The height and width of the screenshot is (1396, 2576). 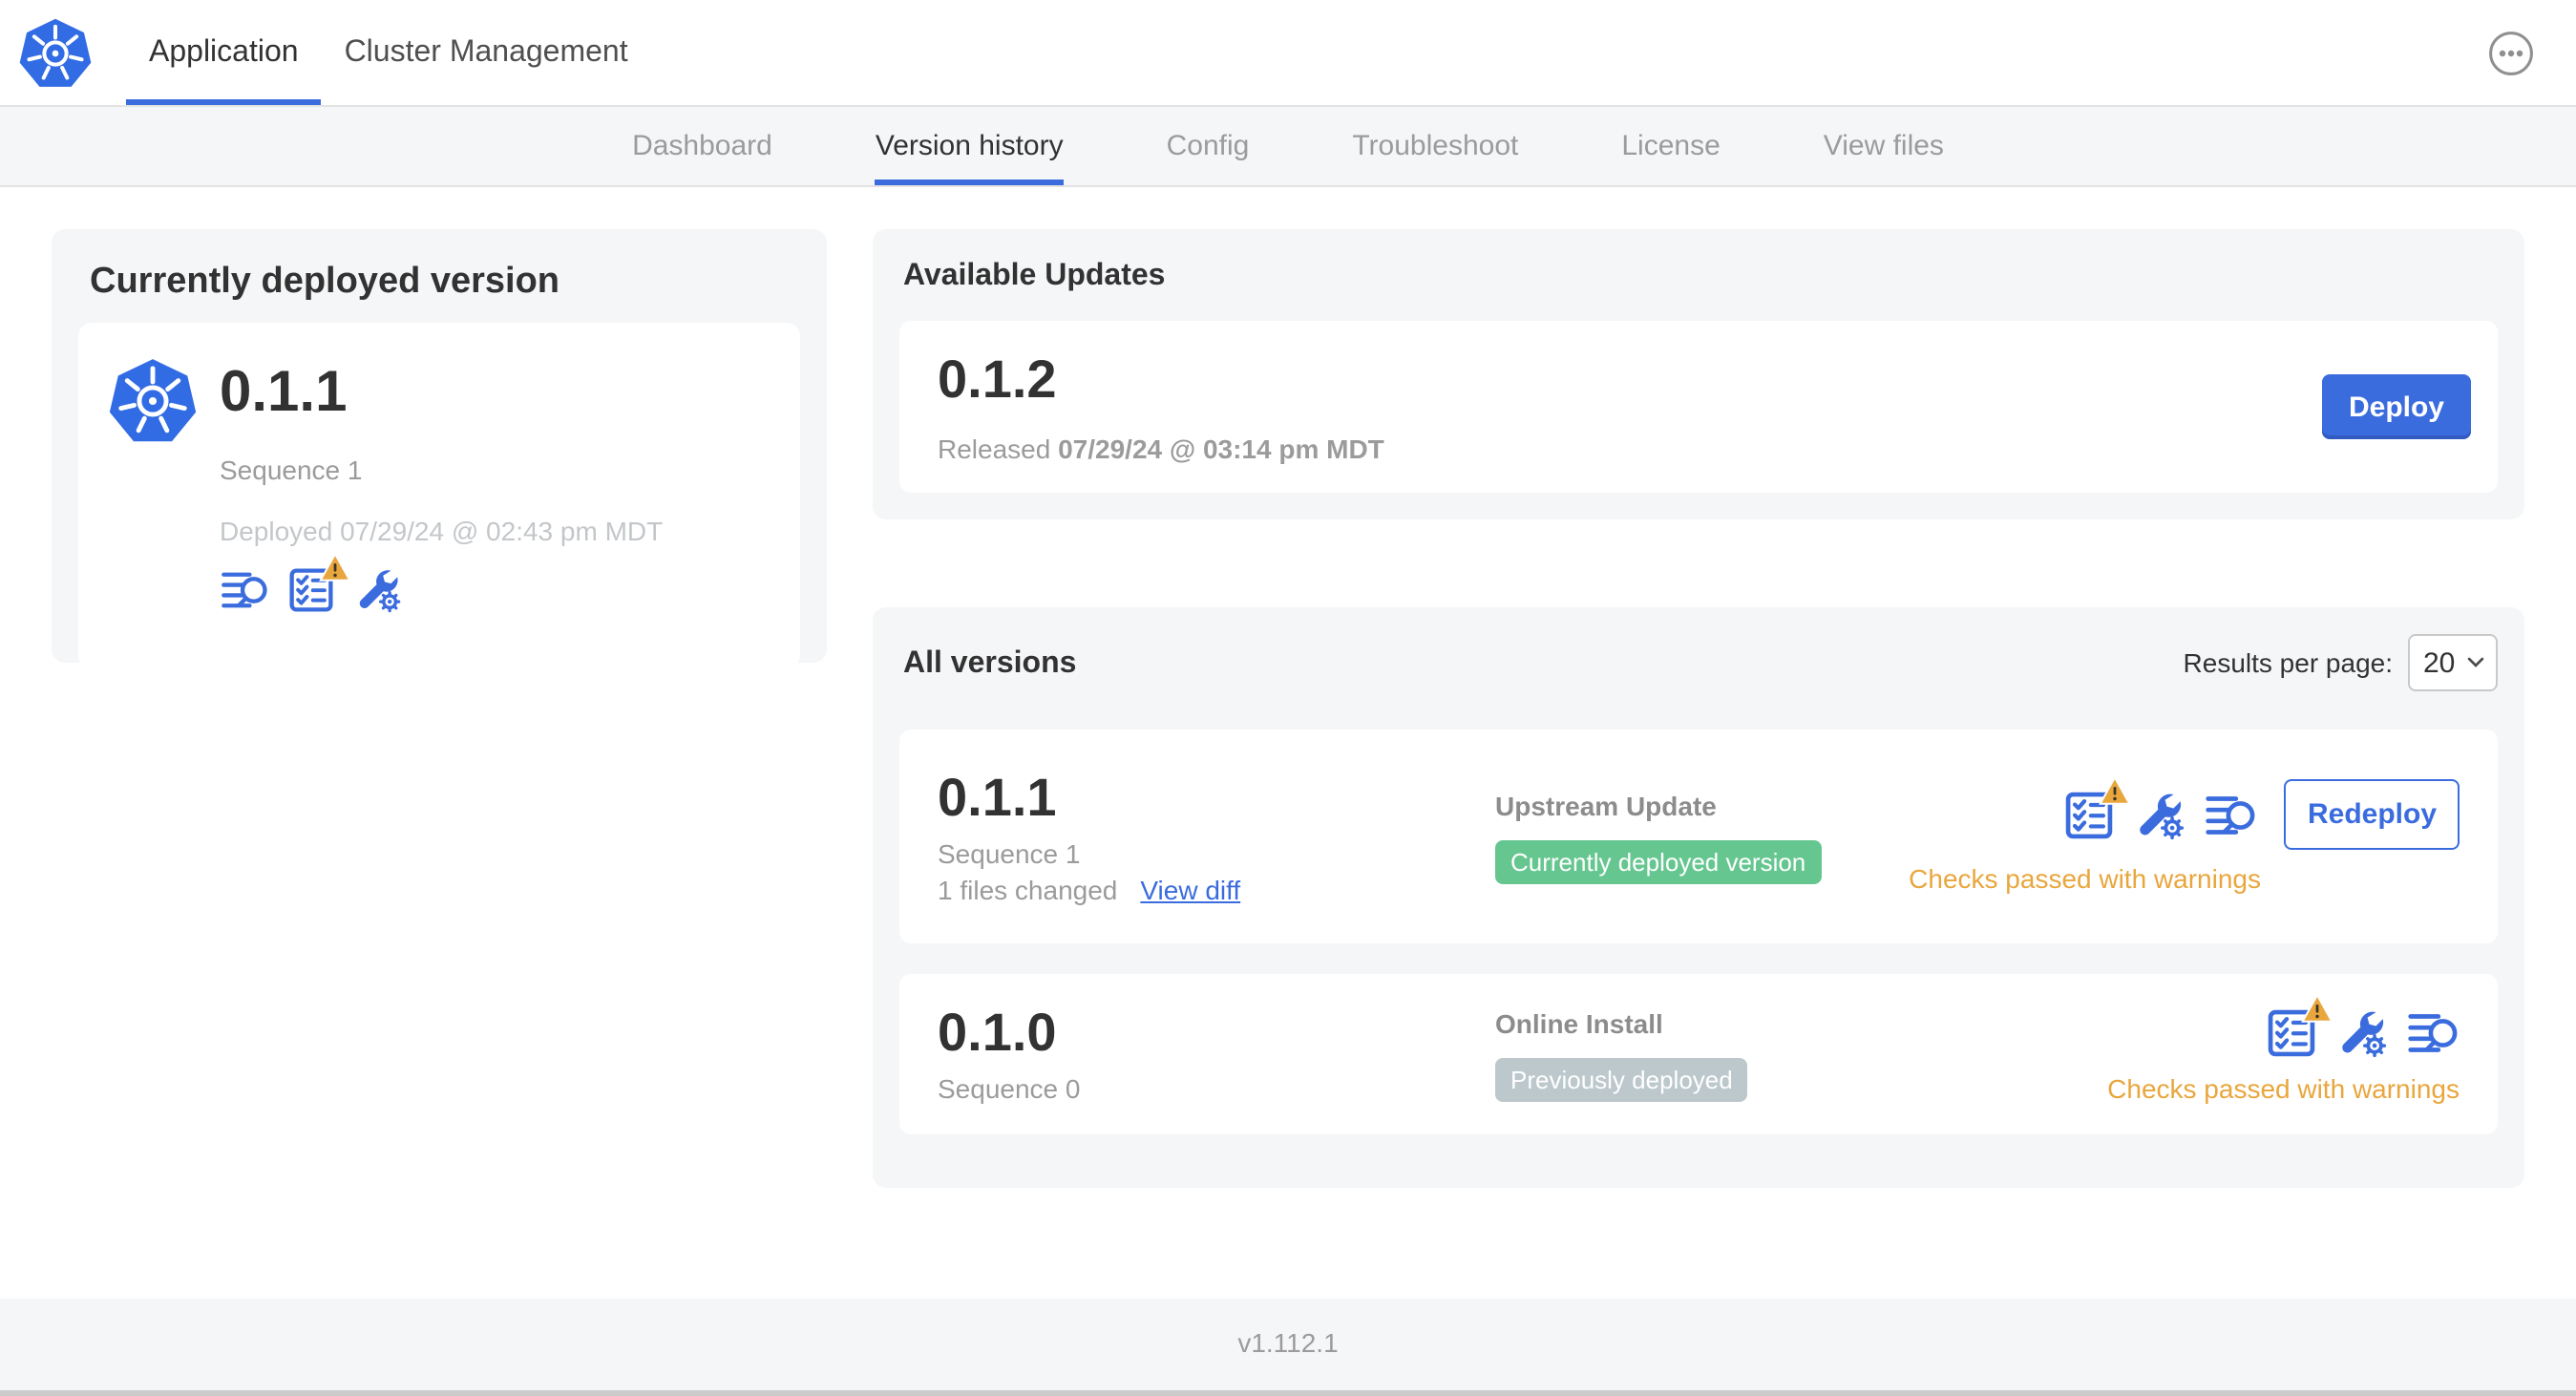 I want to click on tab-config: Config, so click(x=1208, y=146).